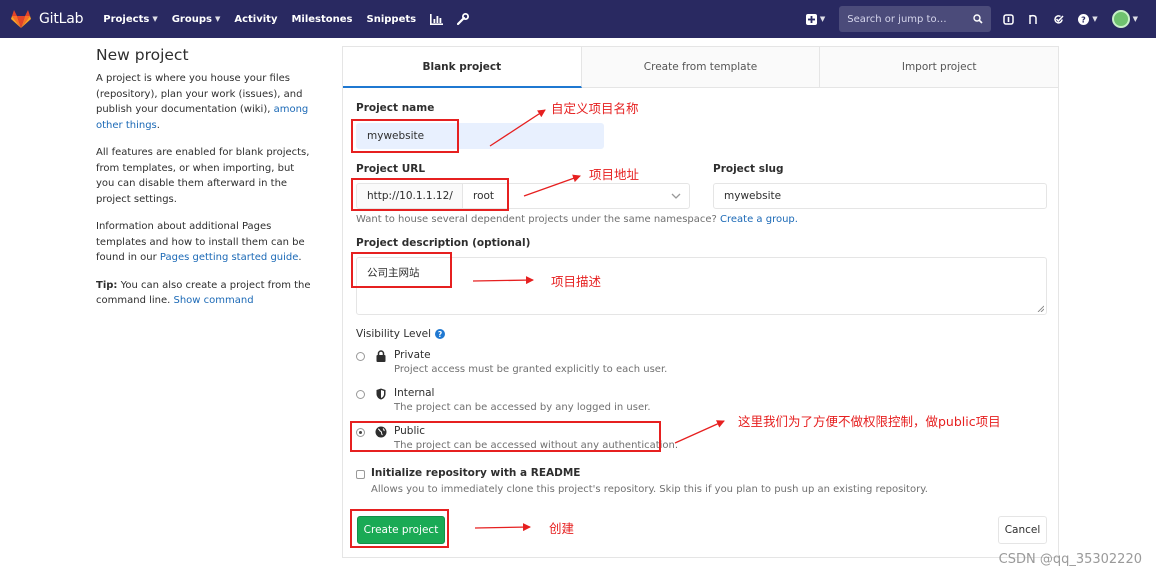 This screenshot has height=574, width=1156. I want to click on annotation-text-create: 创建, so click(562, 528).